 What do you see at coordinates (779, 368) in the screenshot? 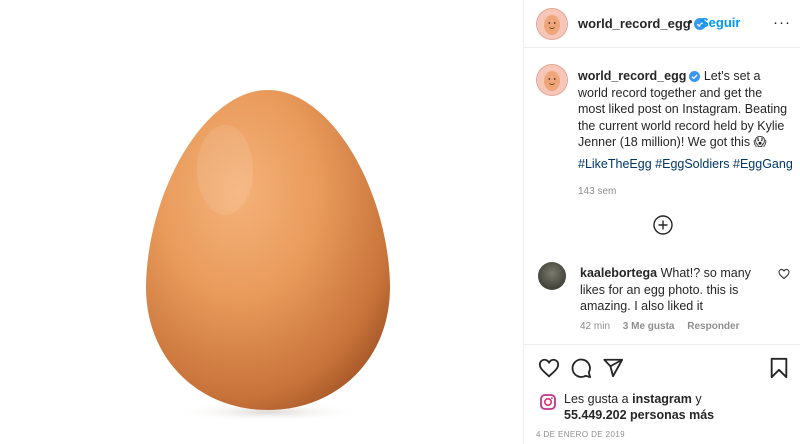
I see `bookmark-icon` at bounding box center [779, 368].